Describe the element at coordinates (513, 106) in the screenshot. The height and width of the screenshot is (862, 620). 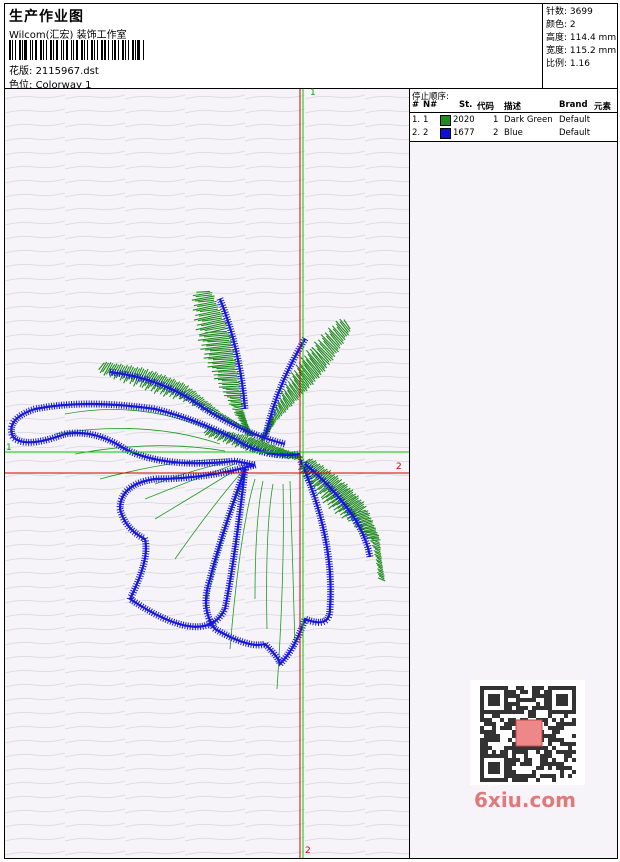
I see `stop-table-header: # N# St. 代码 描述 Brand 元素` at that location.